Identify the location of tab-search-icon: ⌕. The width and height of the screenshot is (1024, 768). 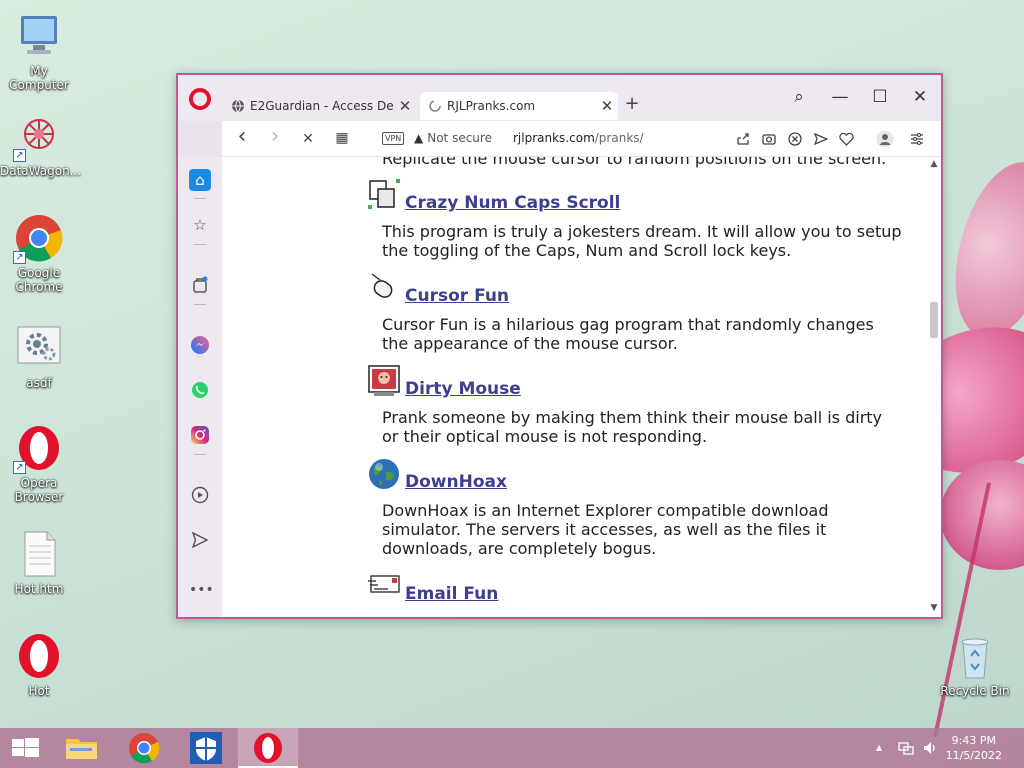
(799, 97).